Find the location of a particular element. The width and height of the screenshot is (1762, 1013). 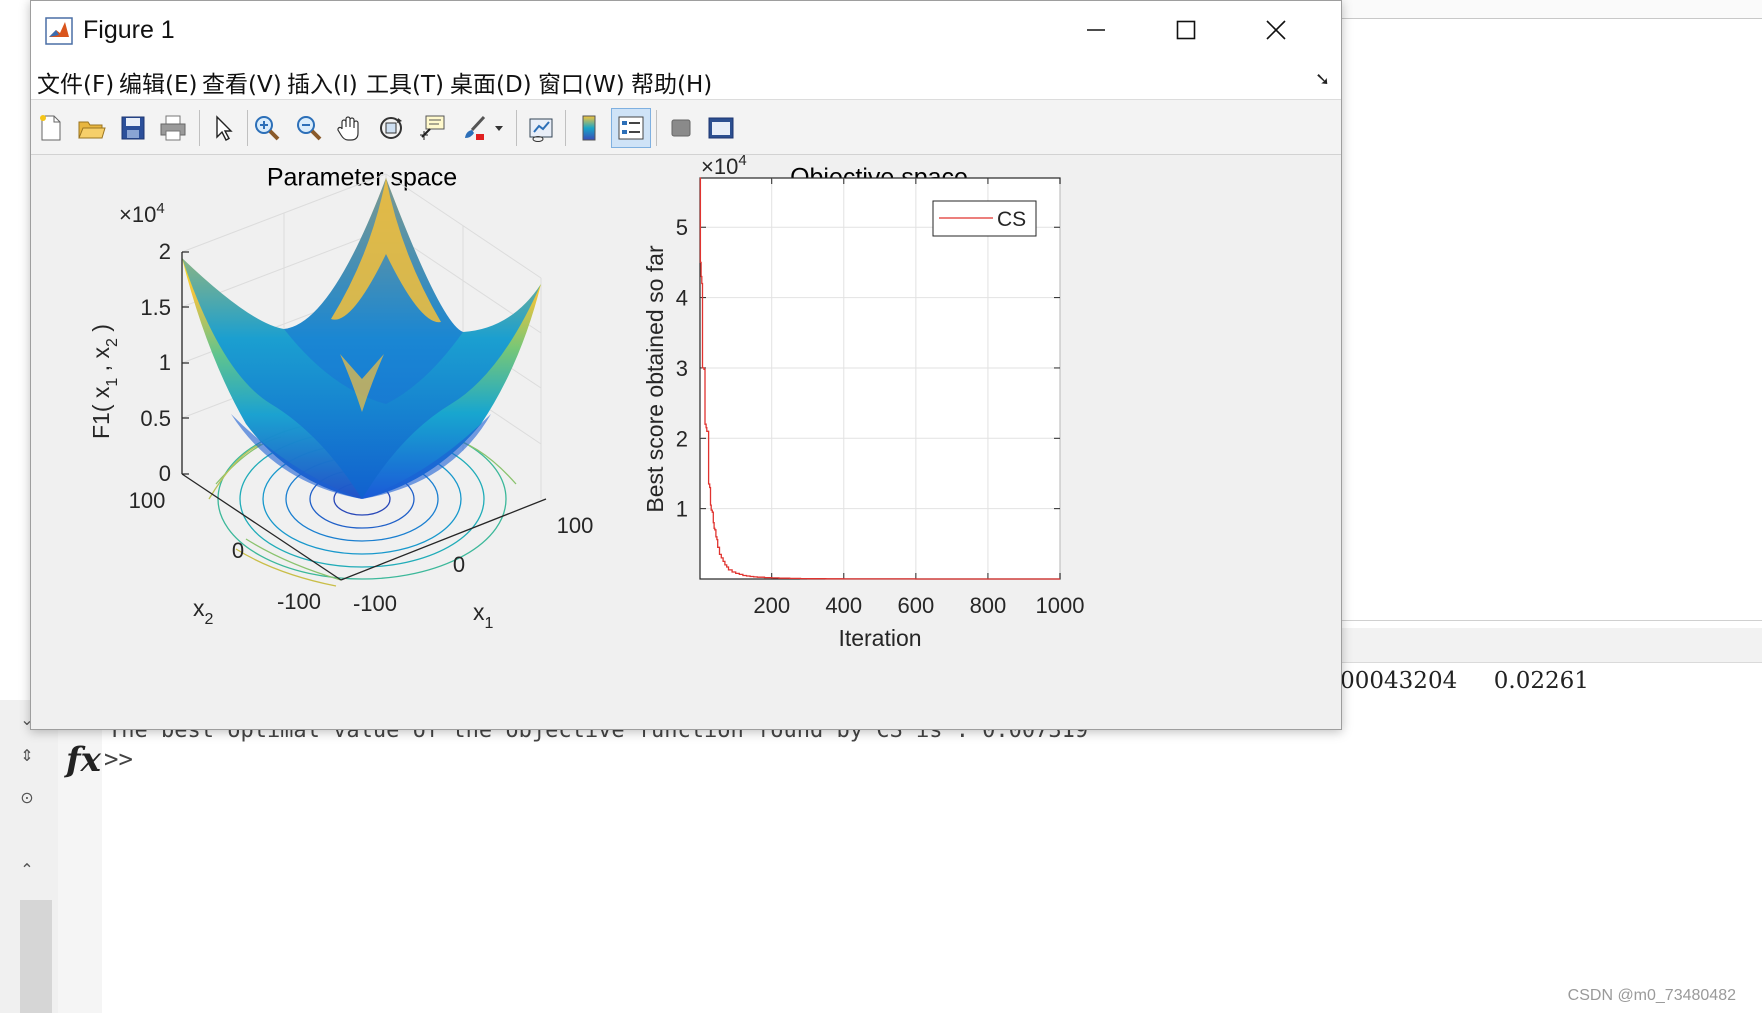

y-tick-label: 100 is located at coordinates (147, 500).